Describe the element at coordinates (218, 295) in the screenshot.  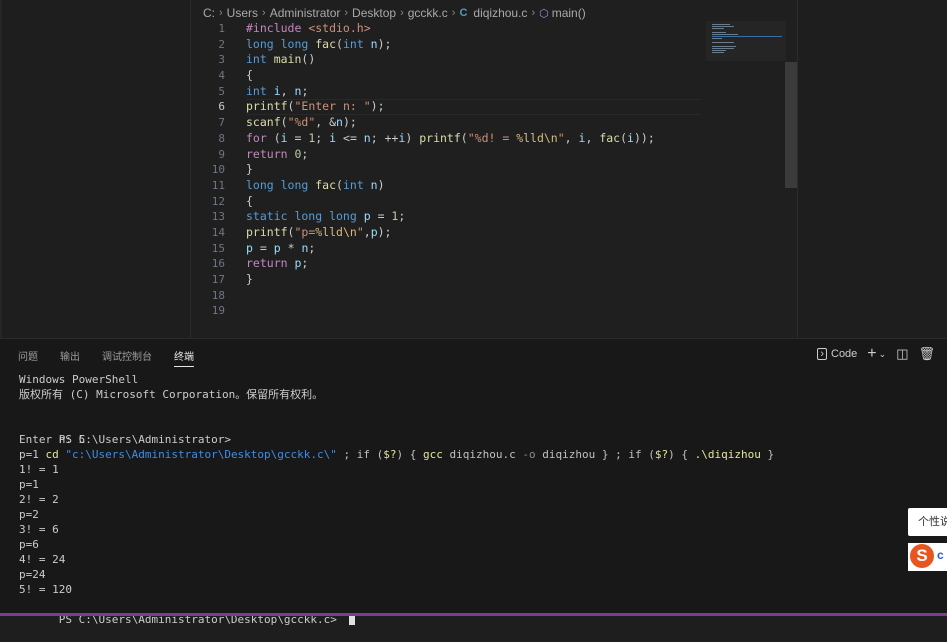
I see `line-number: 18` at that location.